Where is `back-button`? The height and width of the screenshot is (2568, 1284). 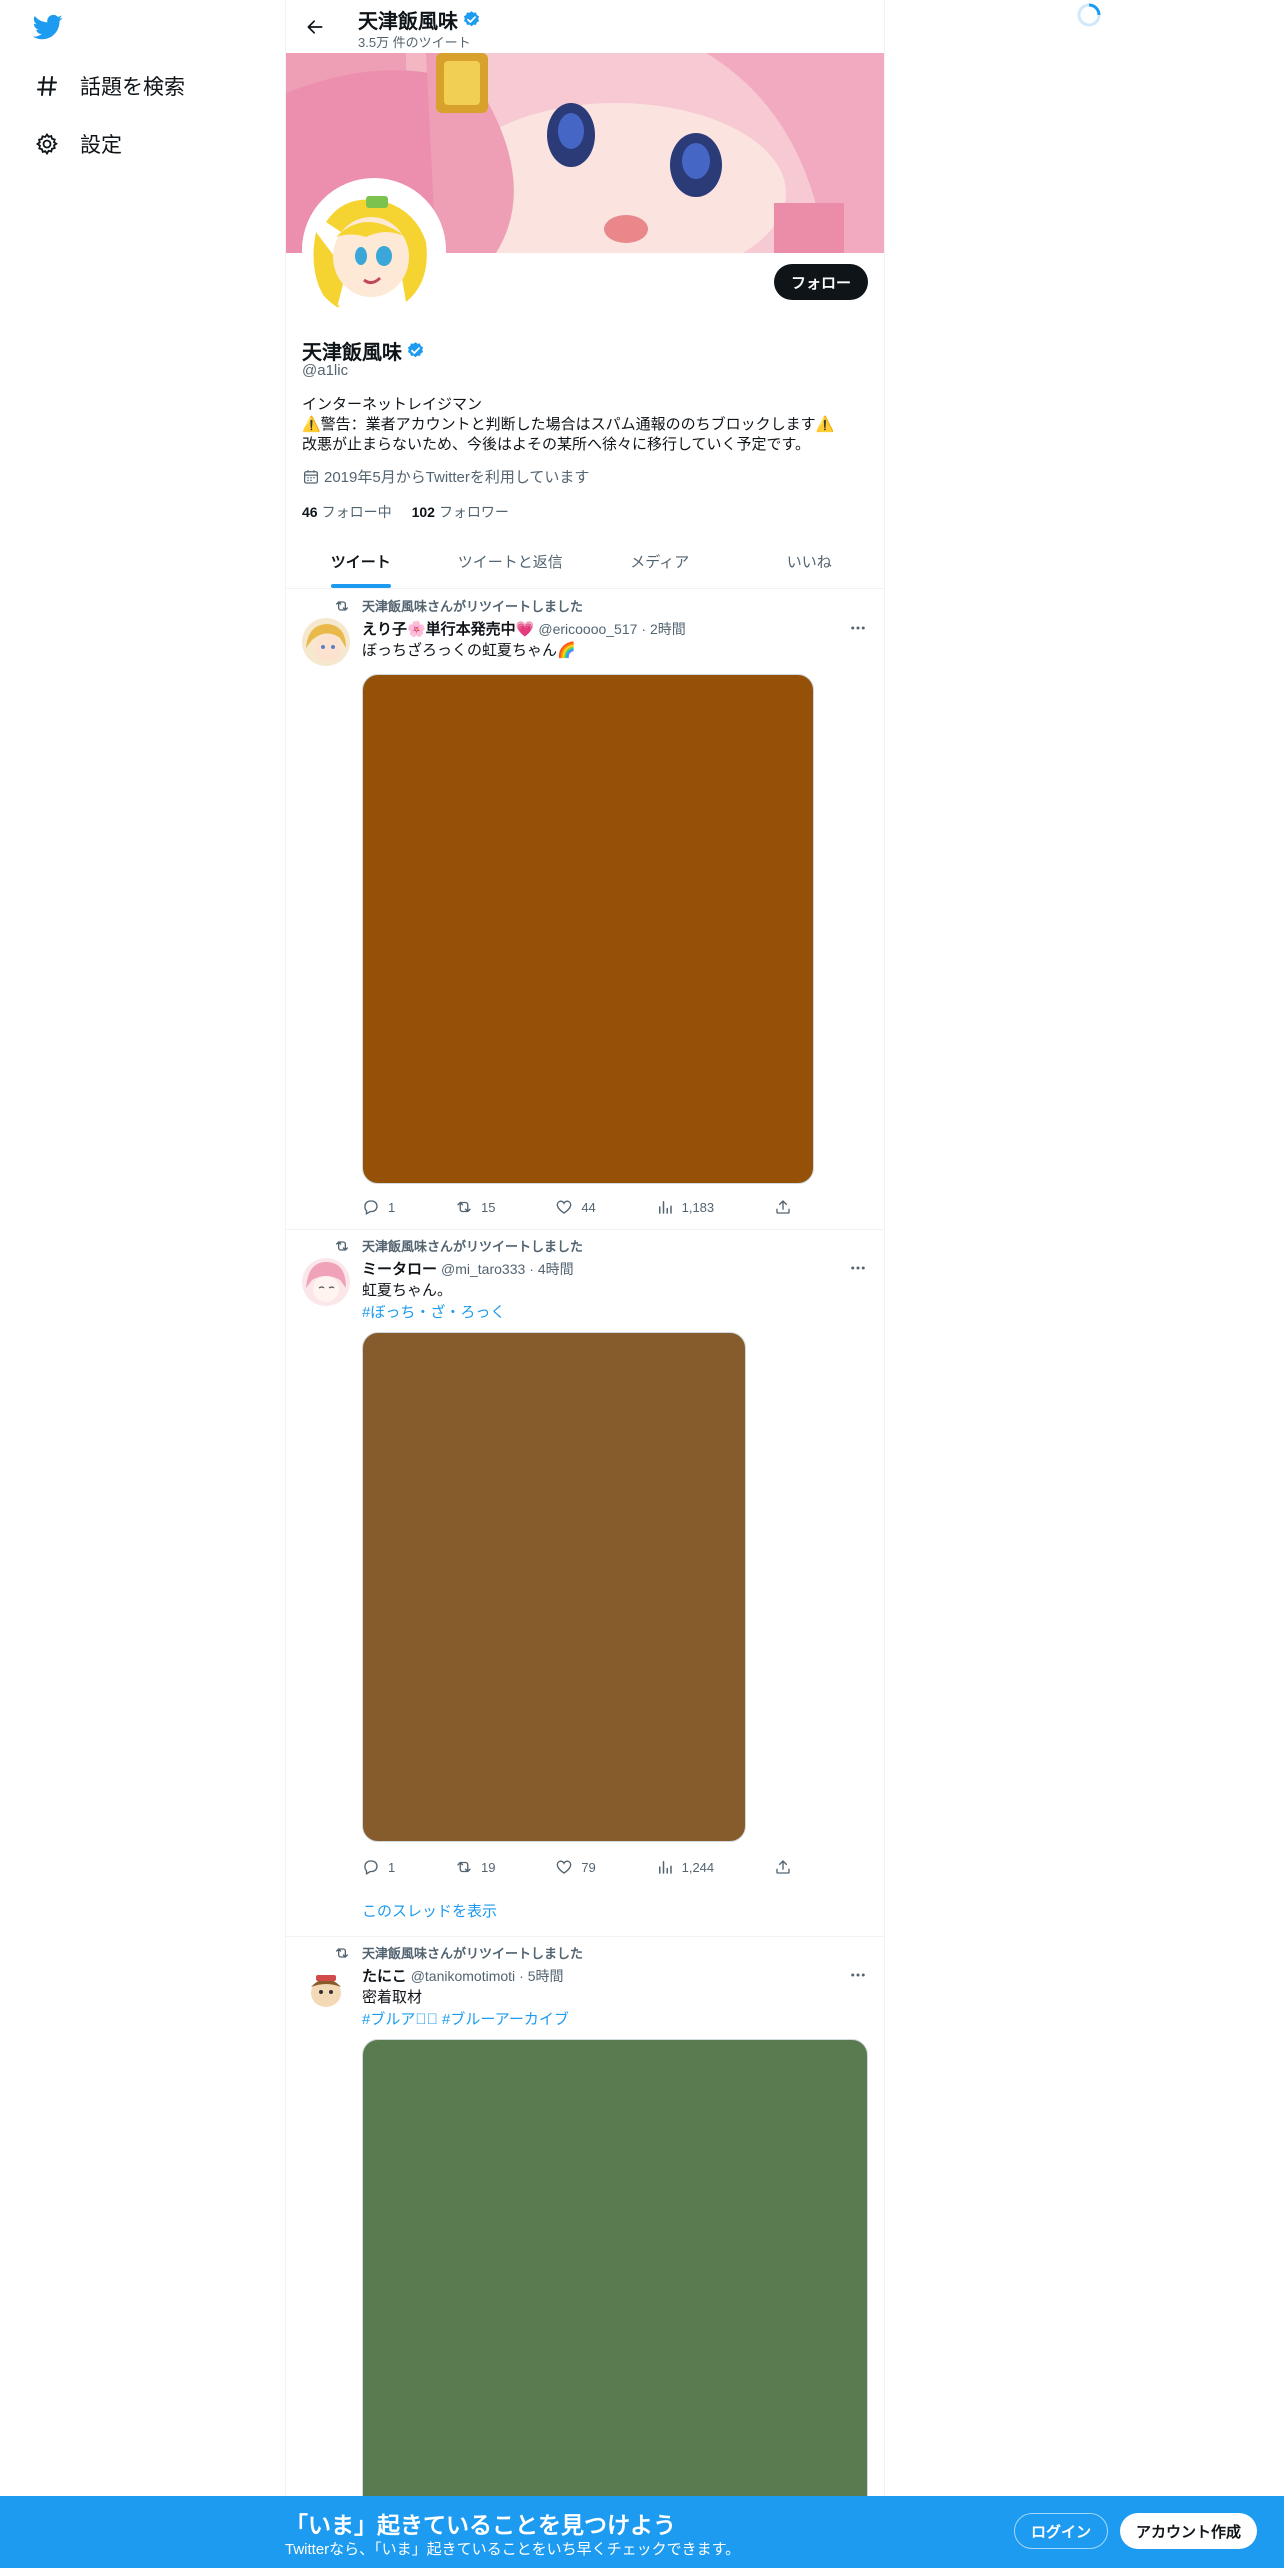
back-button is located at coordinates (315, 27).